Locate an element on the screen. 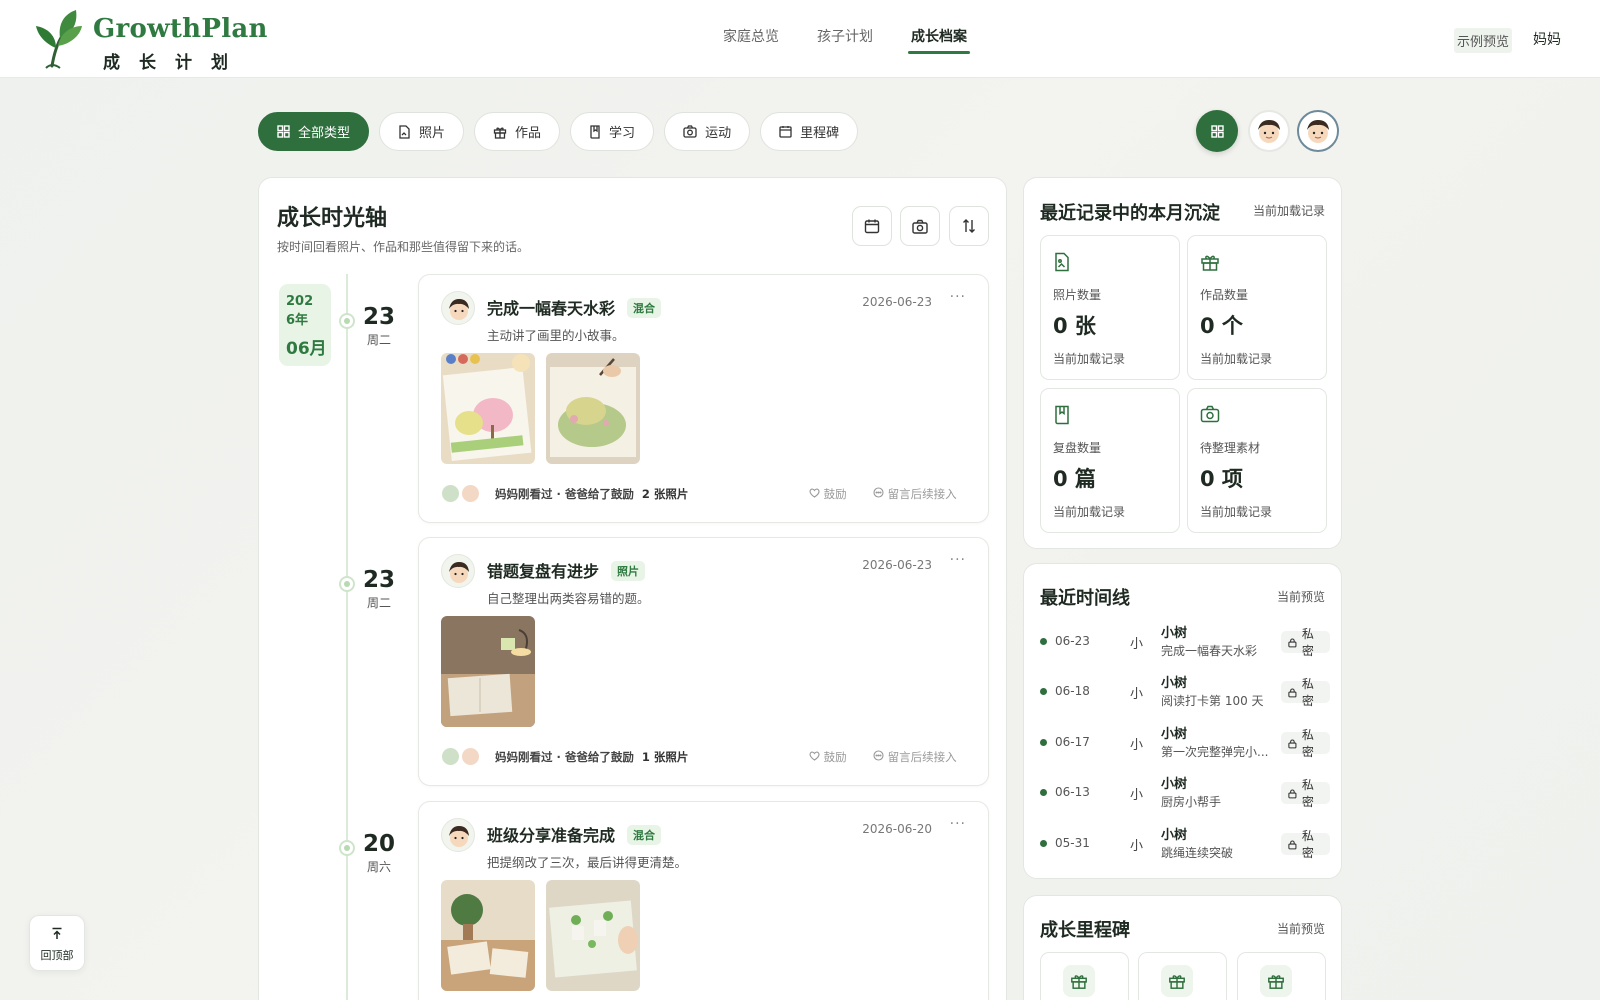 The width and height of the screenshot is (1600, 1000). month-tag-month: 06月 is located at coordinates (306, 349).